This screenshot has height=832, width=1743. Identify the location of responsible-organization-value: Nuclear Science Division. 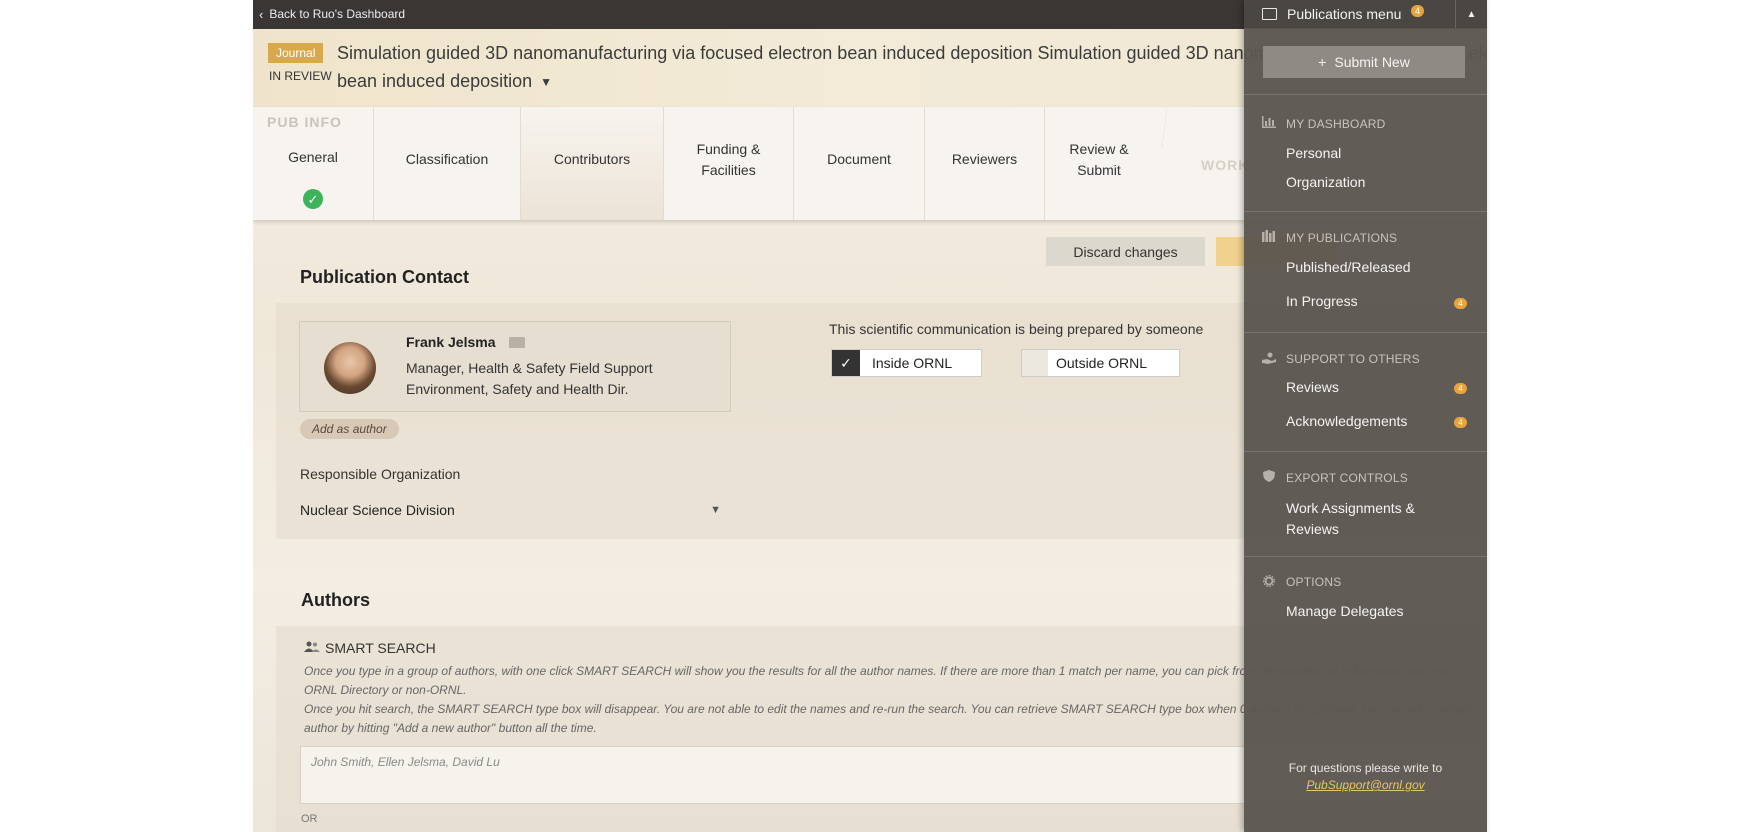
(377, 510).